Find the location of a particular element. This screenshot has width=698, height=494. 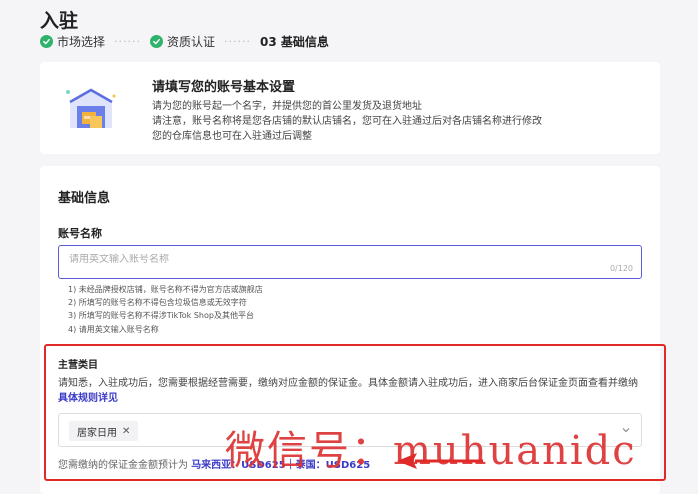

page-title: 入驻 is located at coordinates (59, 21).